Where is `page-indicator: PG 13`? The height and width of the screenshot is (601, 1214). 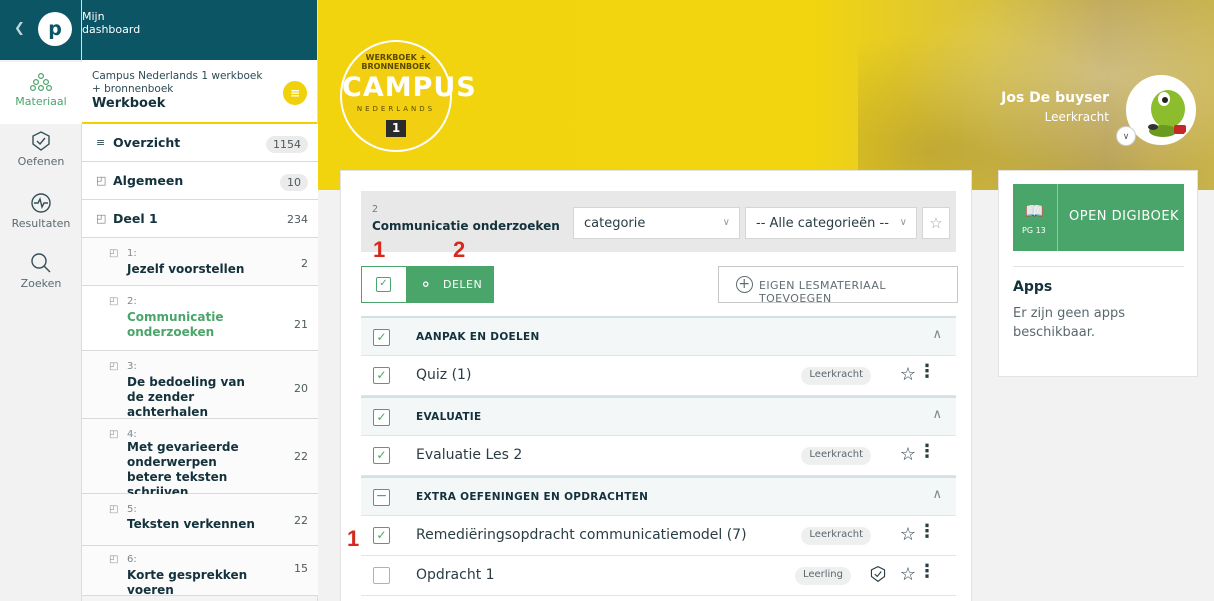
page-indicator: PG 13 is located at coordinates (1034, 230).